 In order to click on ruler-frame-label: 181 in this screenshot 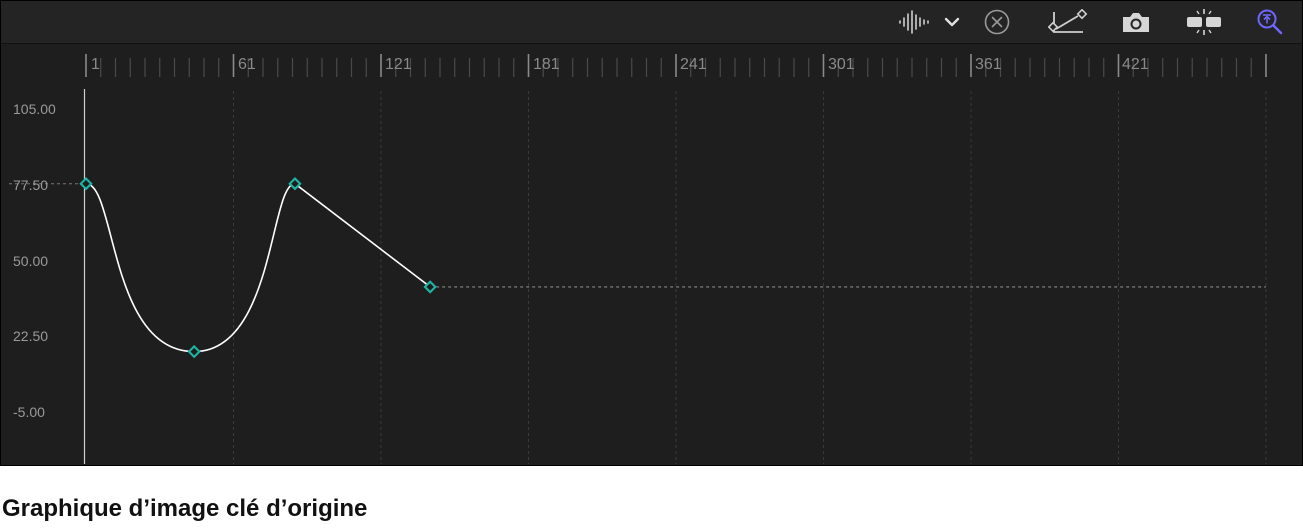, I will do `click(546, 64)`.